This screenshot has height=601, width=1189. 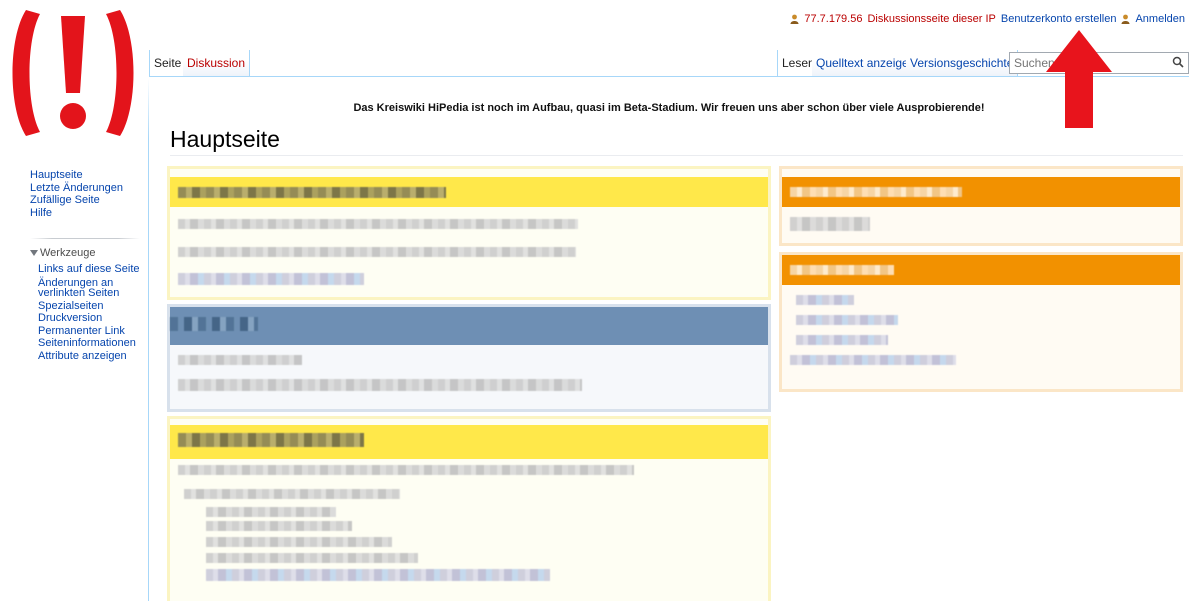 I want to click on tools-item-permanent-link: Permanenter Link, so click(x=92, y=331).